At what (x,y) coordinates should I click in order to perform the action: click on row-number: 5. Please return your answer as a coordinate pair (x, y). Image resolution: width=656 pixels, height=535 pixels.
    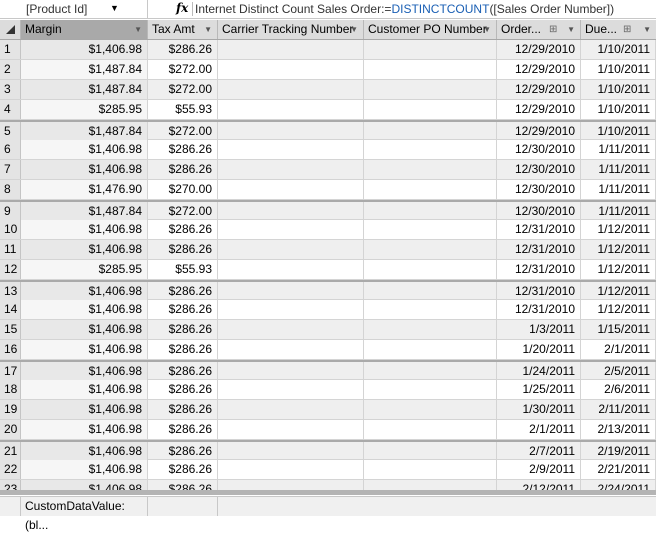
    Looking at the image, I should click on (10, 131).